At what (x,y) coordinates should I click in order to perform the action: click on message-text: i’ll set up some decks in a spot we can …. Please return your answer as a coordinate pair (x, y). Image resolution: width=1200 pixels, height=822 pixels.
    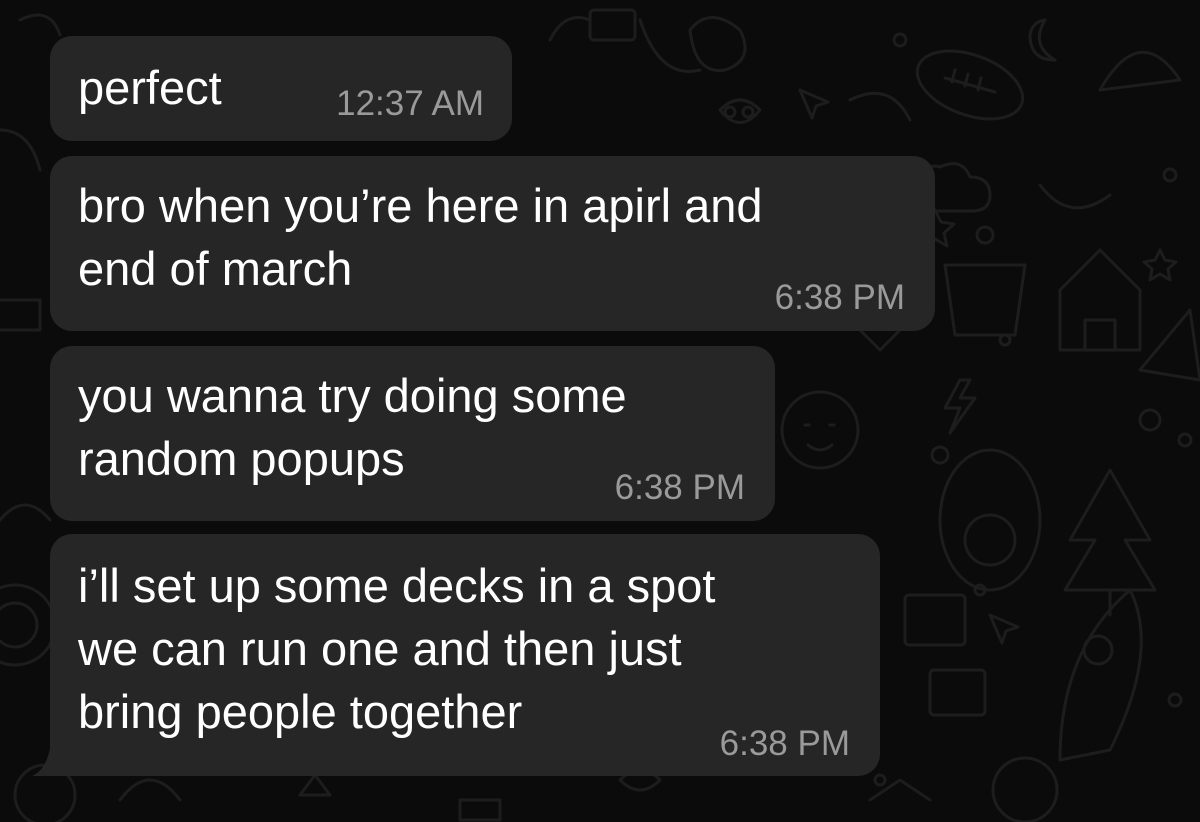
    Looking at the image, I should click on (397, 648).